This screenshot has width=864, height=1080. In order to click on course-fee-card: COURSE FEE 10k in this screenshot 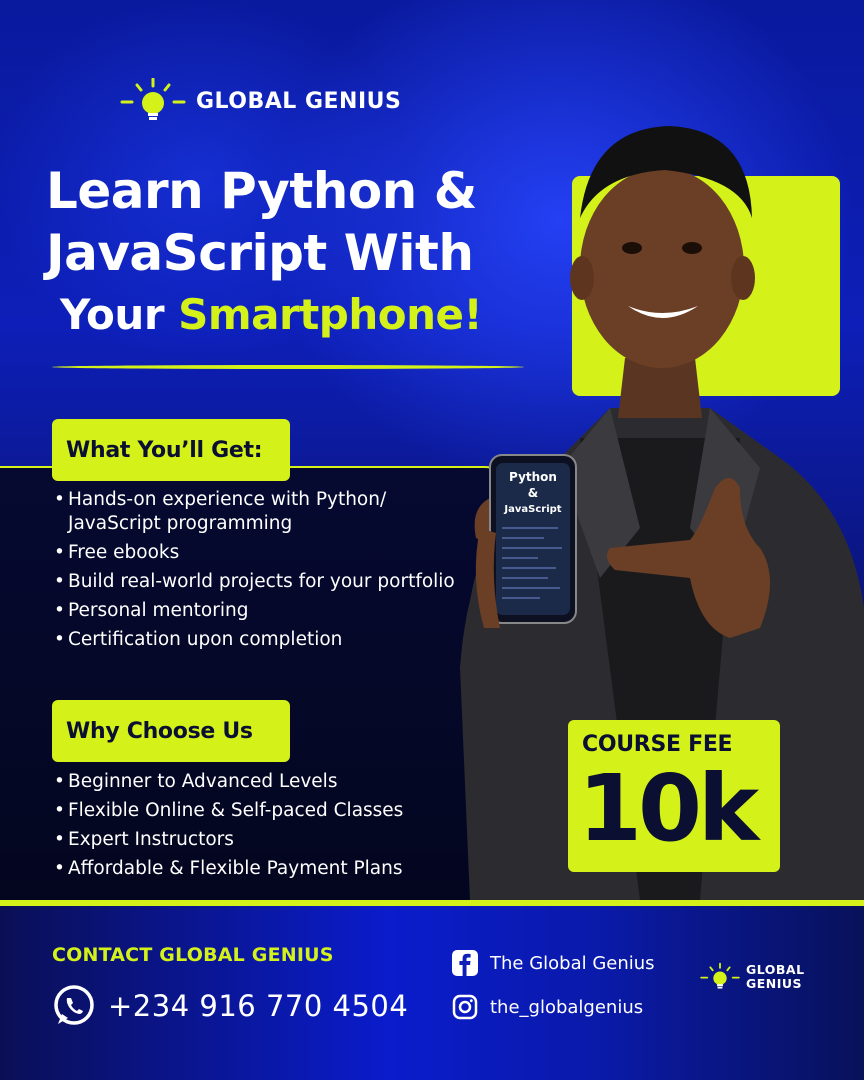, I will do `click(674, 796)`.